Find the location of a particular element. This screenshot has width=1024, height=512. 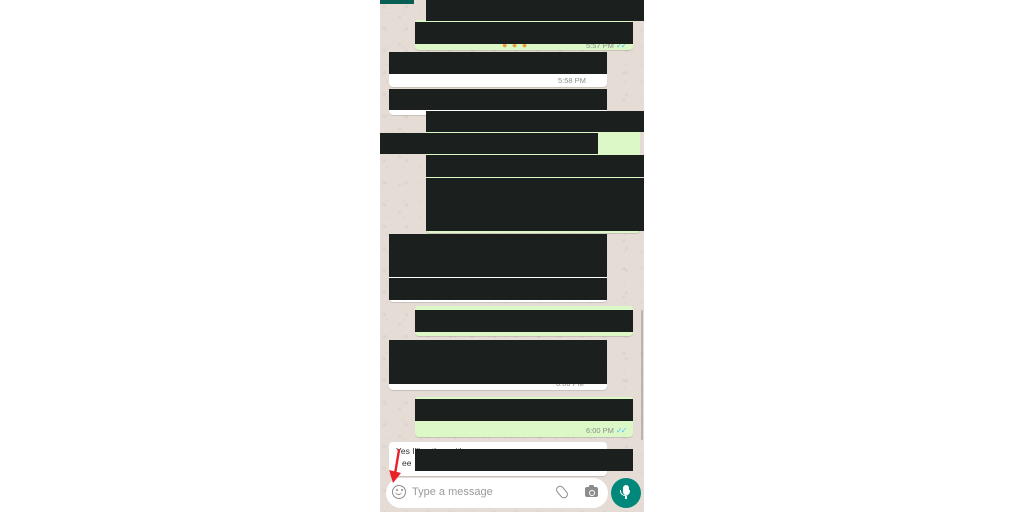

read-ticks-icon: ✓✓ is located at coordinates (621, 430).